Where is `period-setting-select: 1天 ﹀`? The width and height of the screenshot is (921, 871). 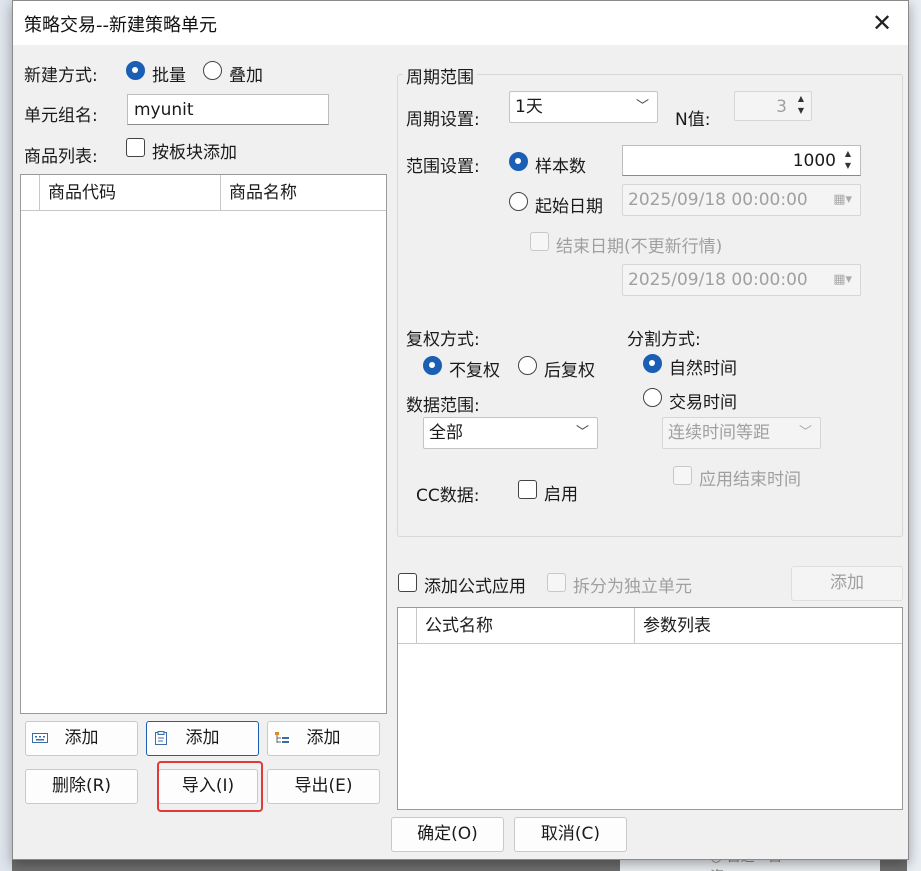
period-setting-select: 1天 ﹀ is located at coordinates (583, 107).